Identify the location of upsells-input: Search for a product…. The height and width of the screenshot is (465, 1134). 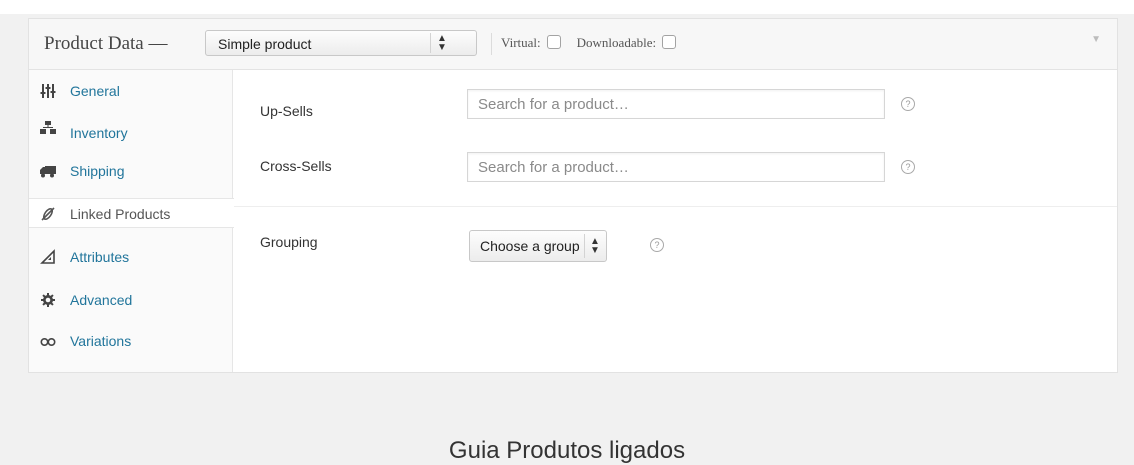
(676, 104).